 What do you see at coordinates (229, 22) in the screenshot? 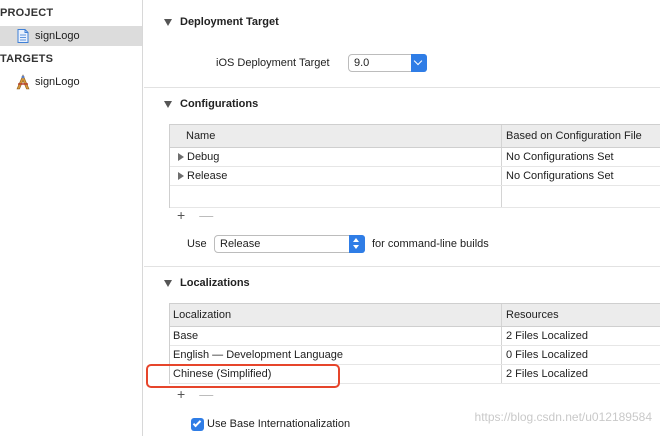
I see `section-title: Deployment Target` at bounding box center [229, 22].